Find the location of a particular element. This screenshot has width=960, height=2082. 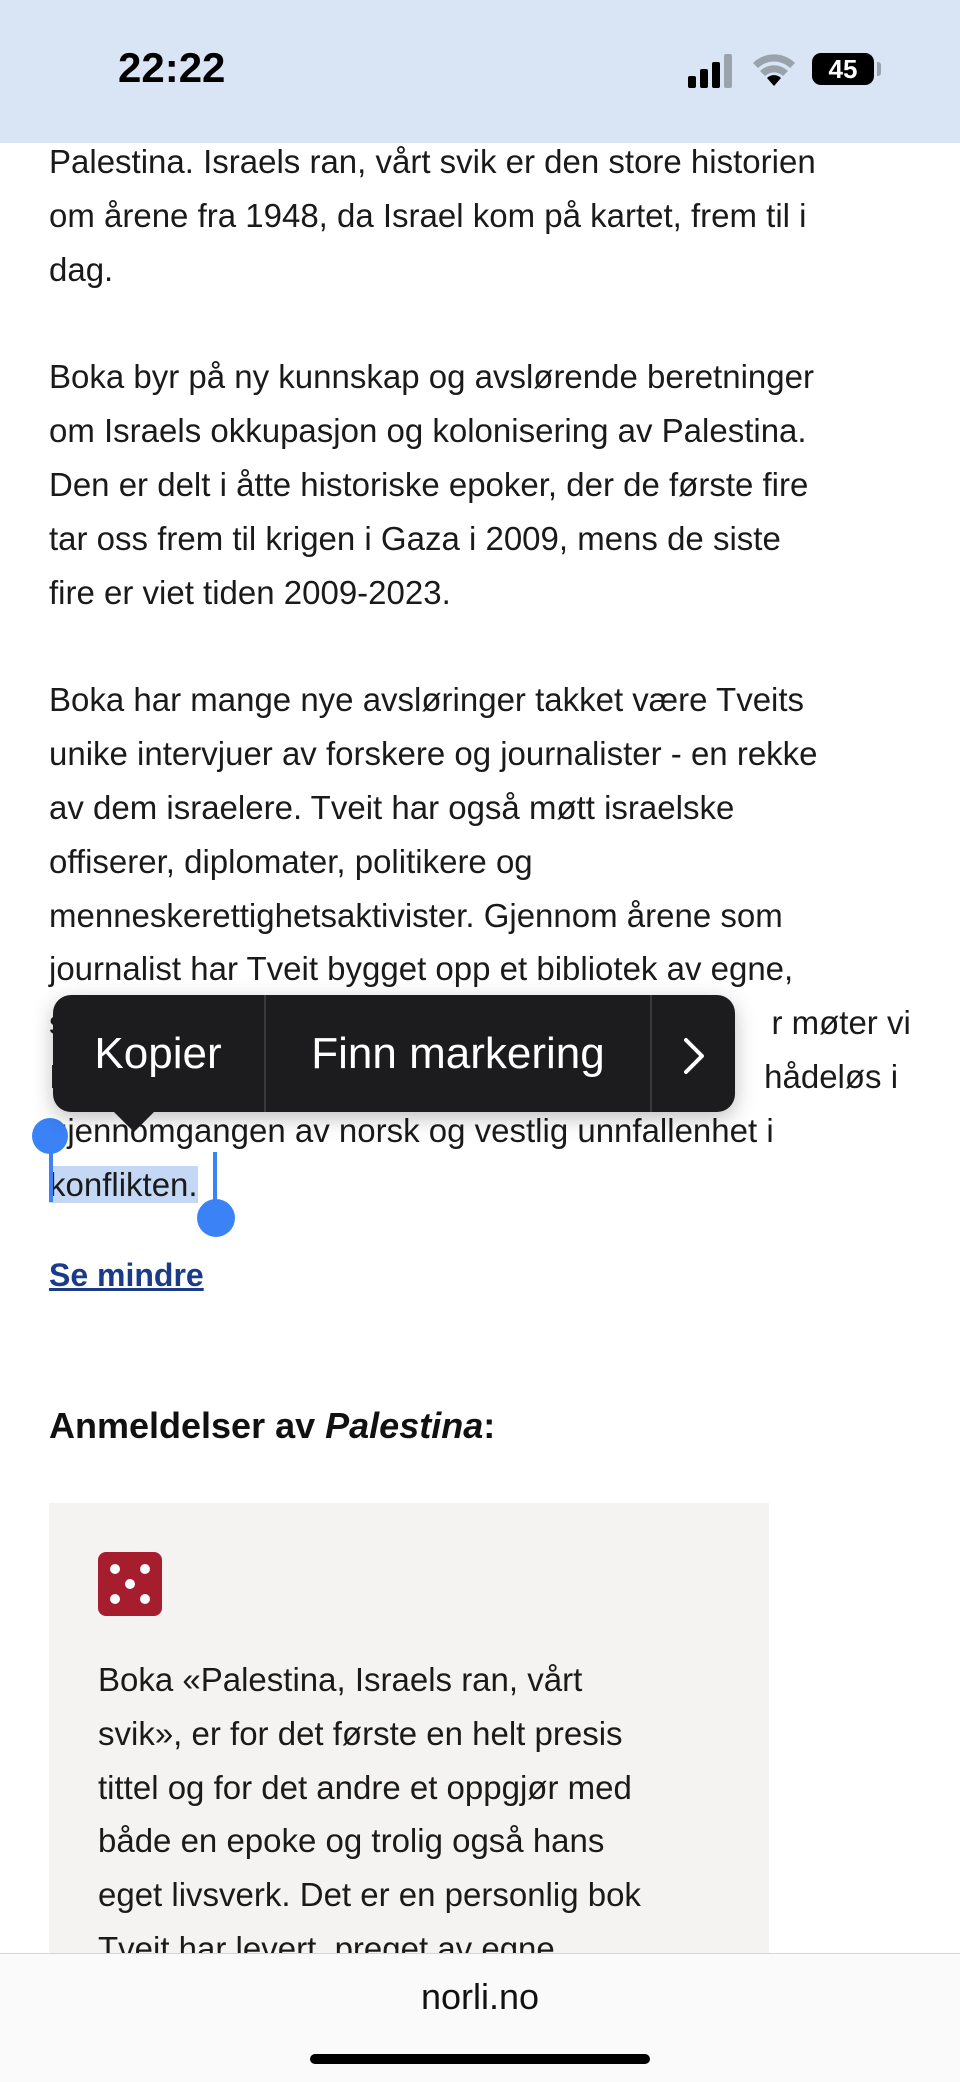

text-line: tittel og for det andre et oppgjør med is located at coordinates (365, 1787).